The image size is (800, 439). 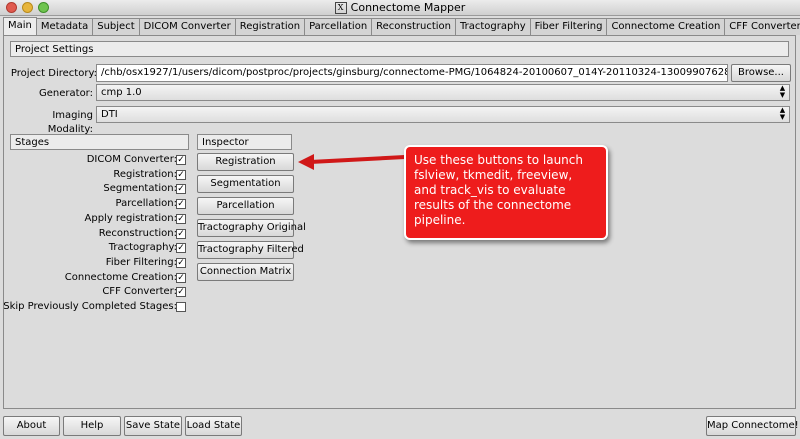 What do you see at coordinates (139, 292) in the screenshot?
I see `stage-label: CFF Converter:` at bounding box center [139, 292].